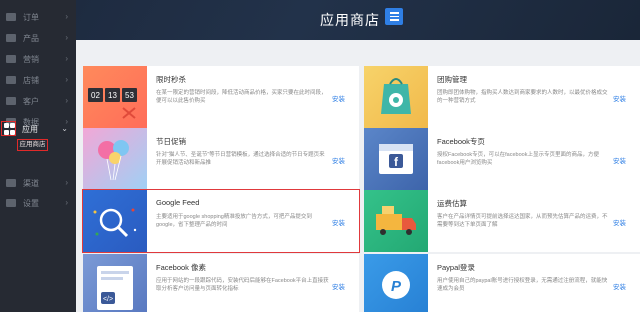  Describe the element at coordinates (31, 203) in the screenshot. I see `sidebar-item-label: 设置` at that location.